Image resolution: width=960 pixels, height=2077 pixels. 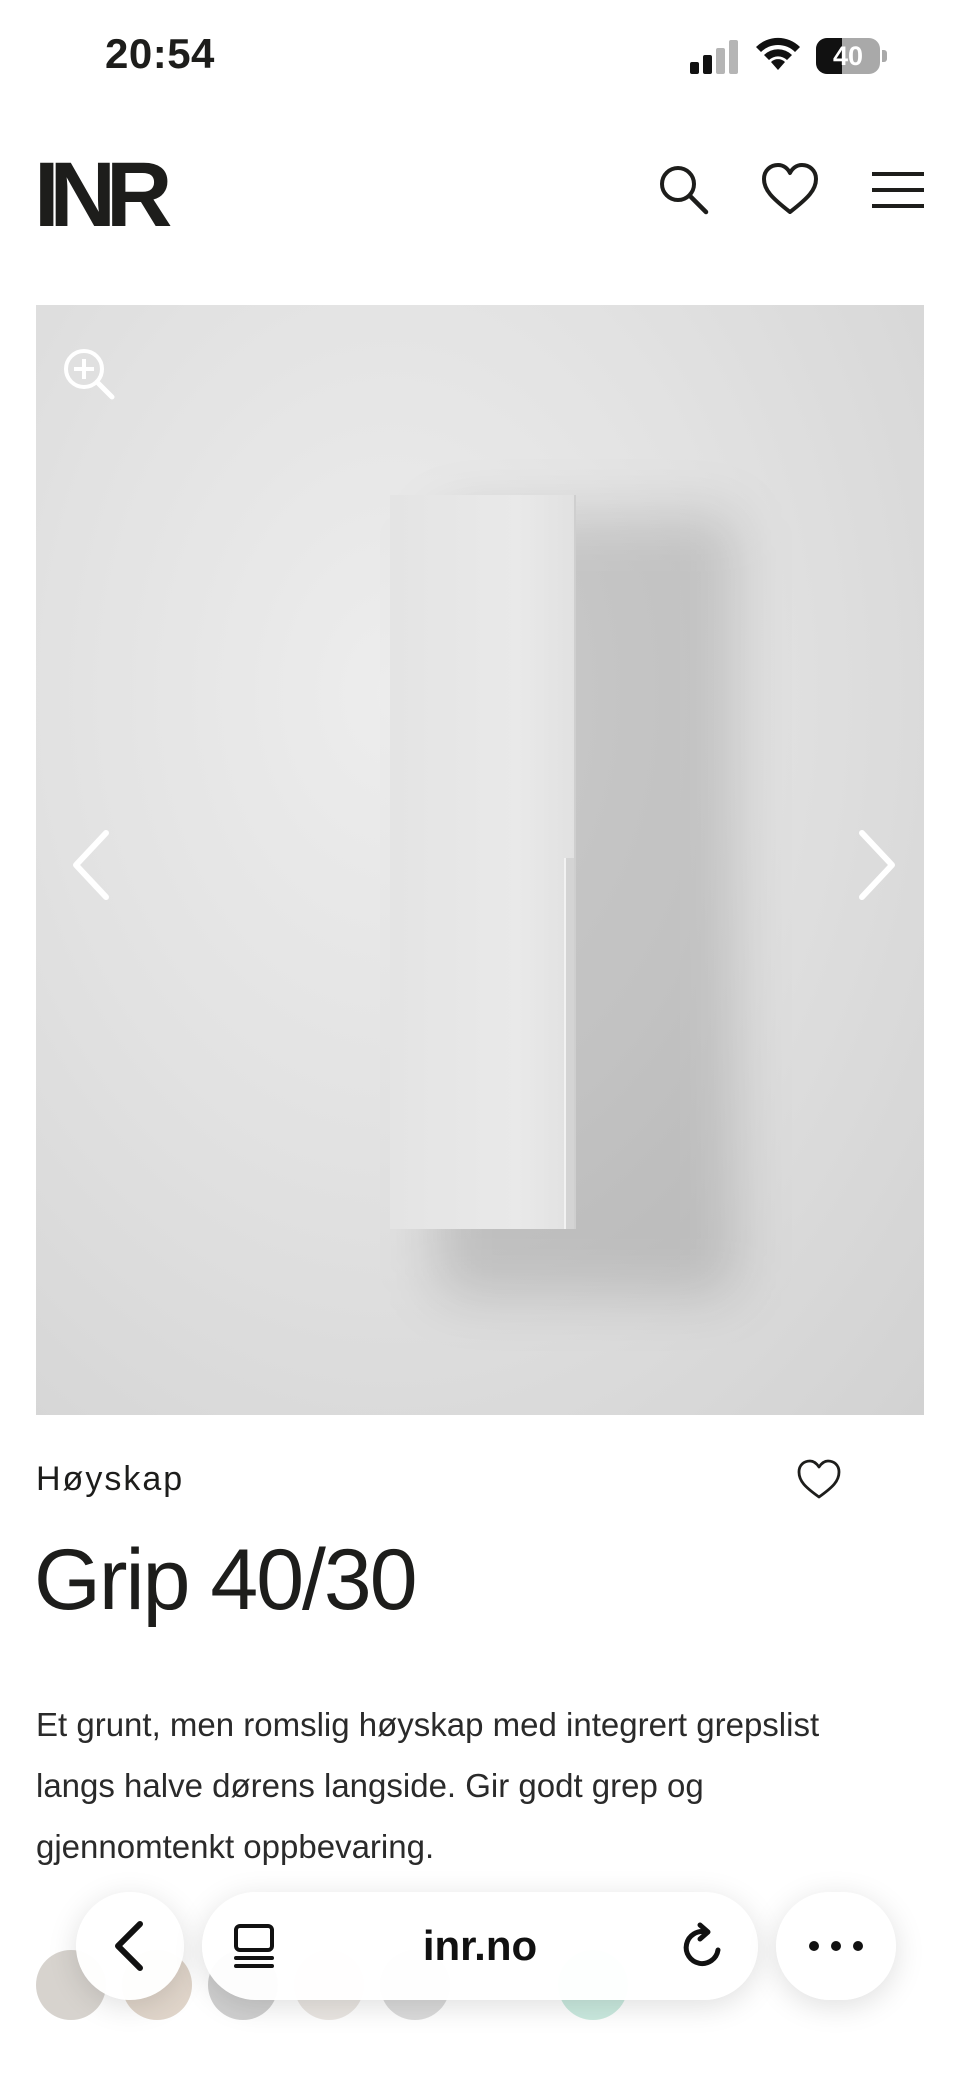 I want to click on wifi-icon, so click(x=778, y=53).